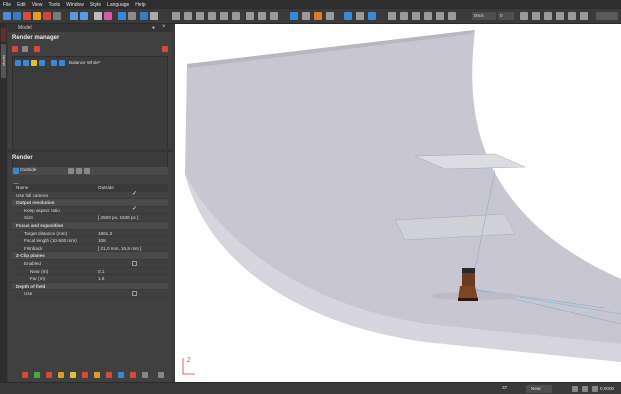 This screenshot has width=621, height=394. I want to click on cursor-icon, so click(294, 16).